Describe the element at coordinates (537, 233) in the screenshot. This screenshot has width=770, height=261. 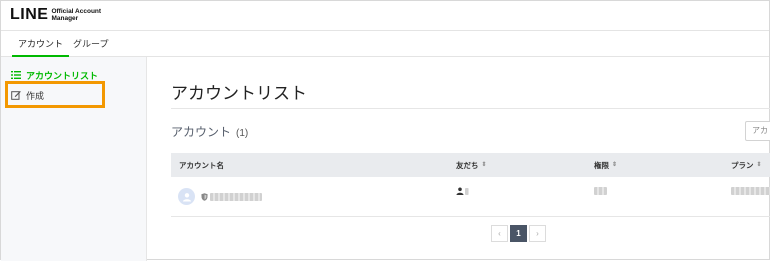
I see `next-page-button: ›` at that location.